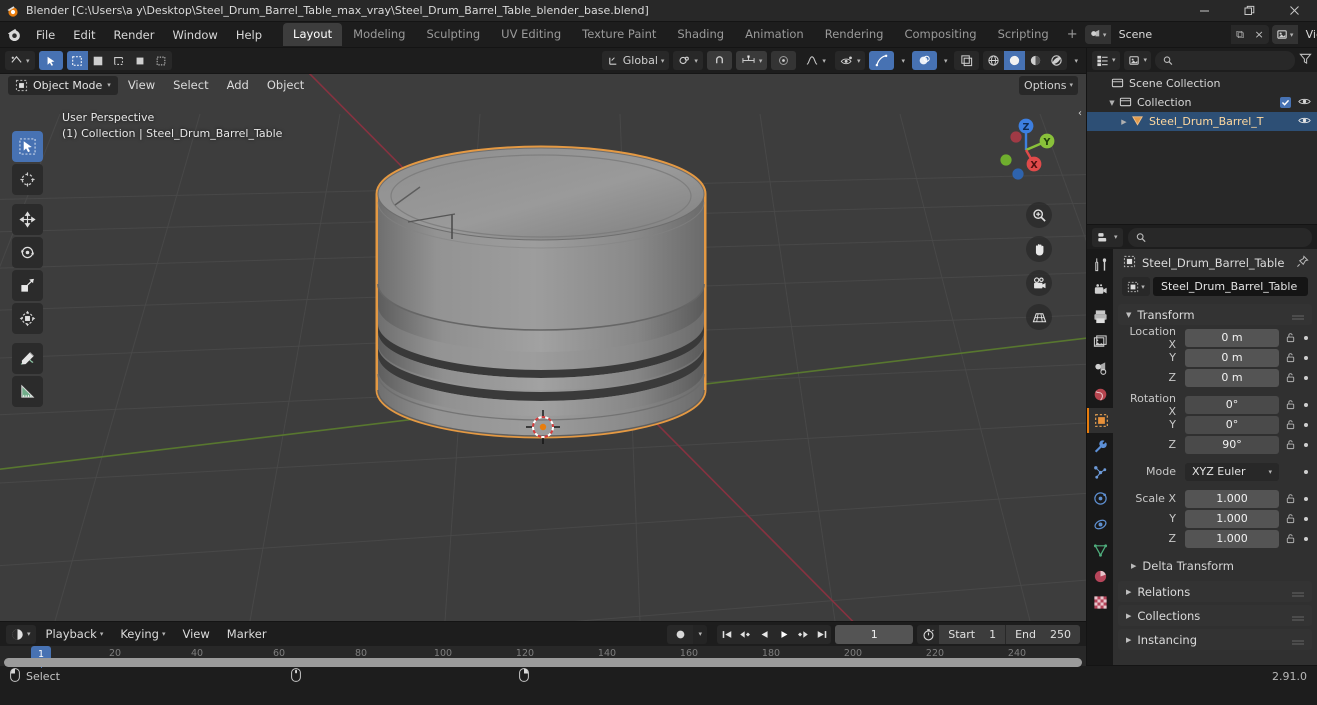  What do you see at coordinates (1232, 471) in the screenshot?
I see `rotation-mode-select: XYZ Euler ▾` at bounding box center [1232, 471].